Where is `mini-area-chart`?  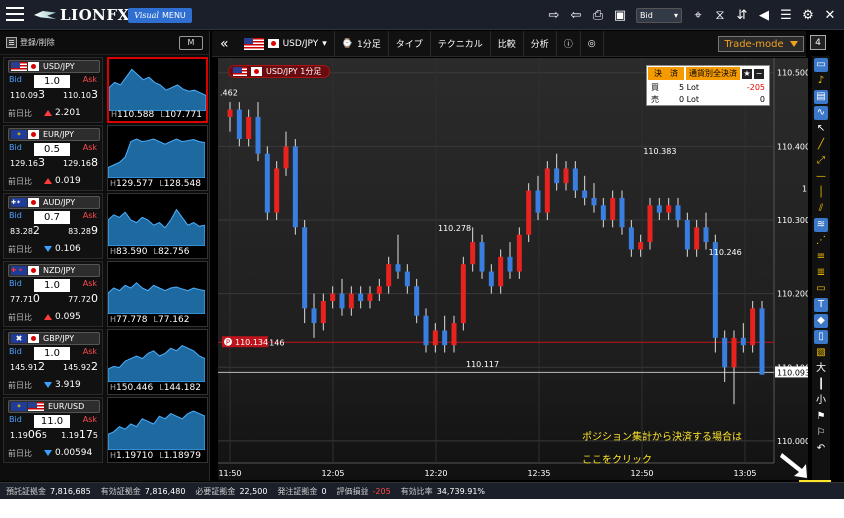 mini-area-chart is located at coordinates (156, 158).